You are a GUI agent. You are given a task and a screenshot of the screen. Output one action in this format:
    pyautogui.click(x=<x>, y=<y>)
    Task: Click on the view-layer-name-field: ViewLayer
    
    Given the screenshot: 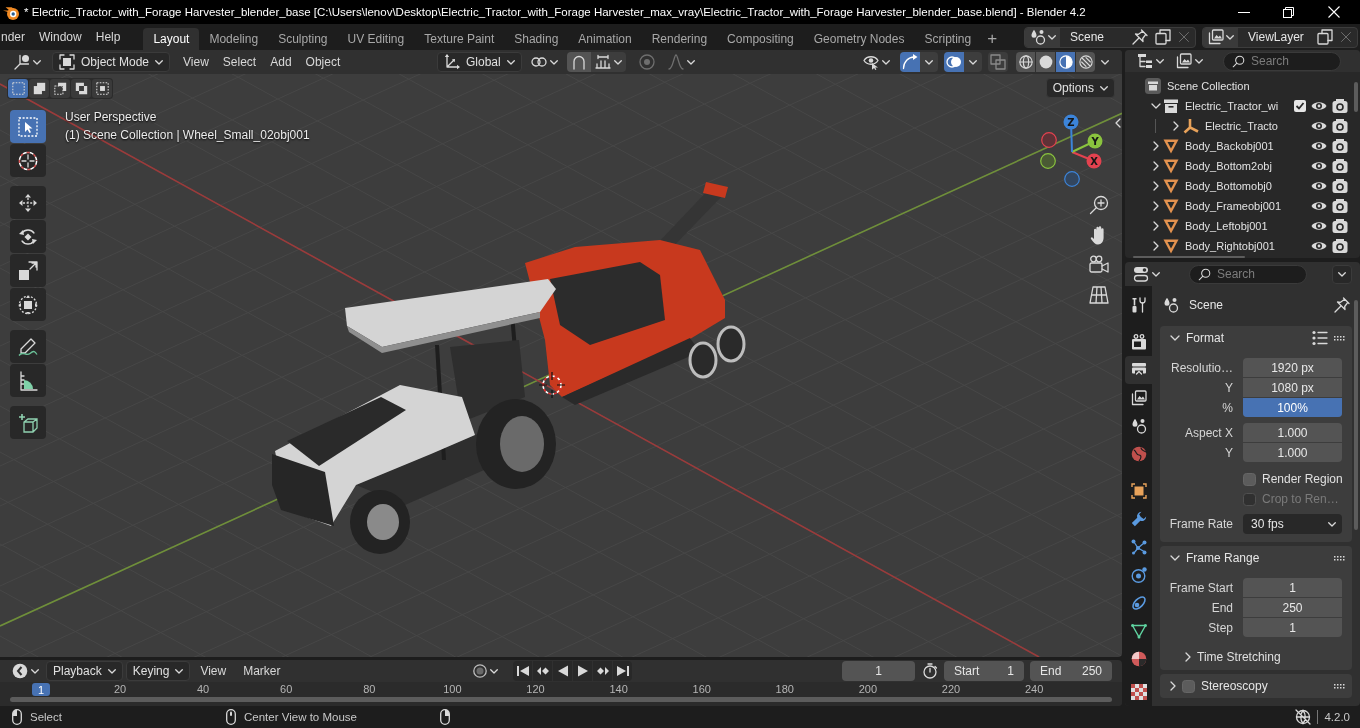 What is the action you would take?
    pyautogui.click(x=1277, y=37)
    